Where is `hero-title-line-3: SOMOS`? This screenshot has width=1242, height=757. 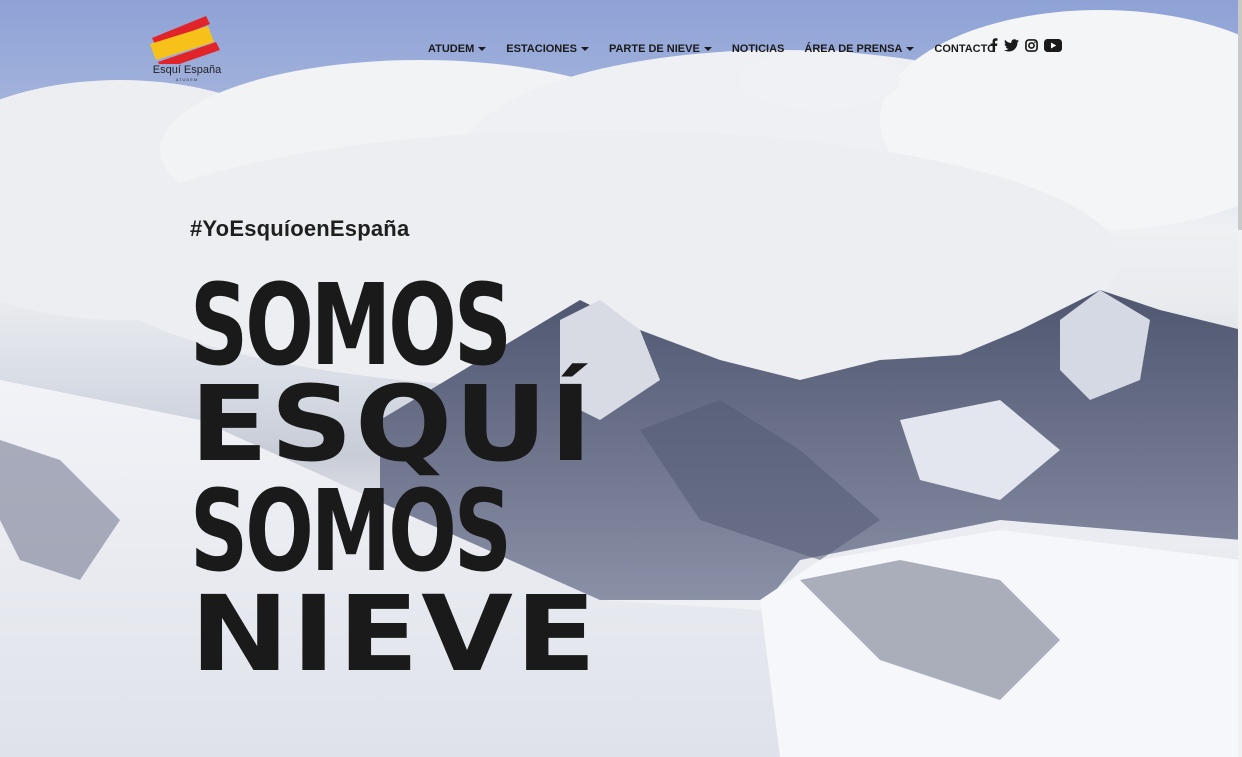 hero-title-line-3: SOMOS is located at coordinates (351, 532).